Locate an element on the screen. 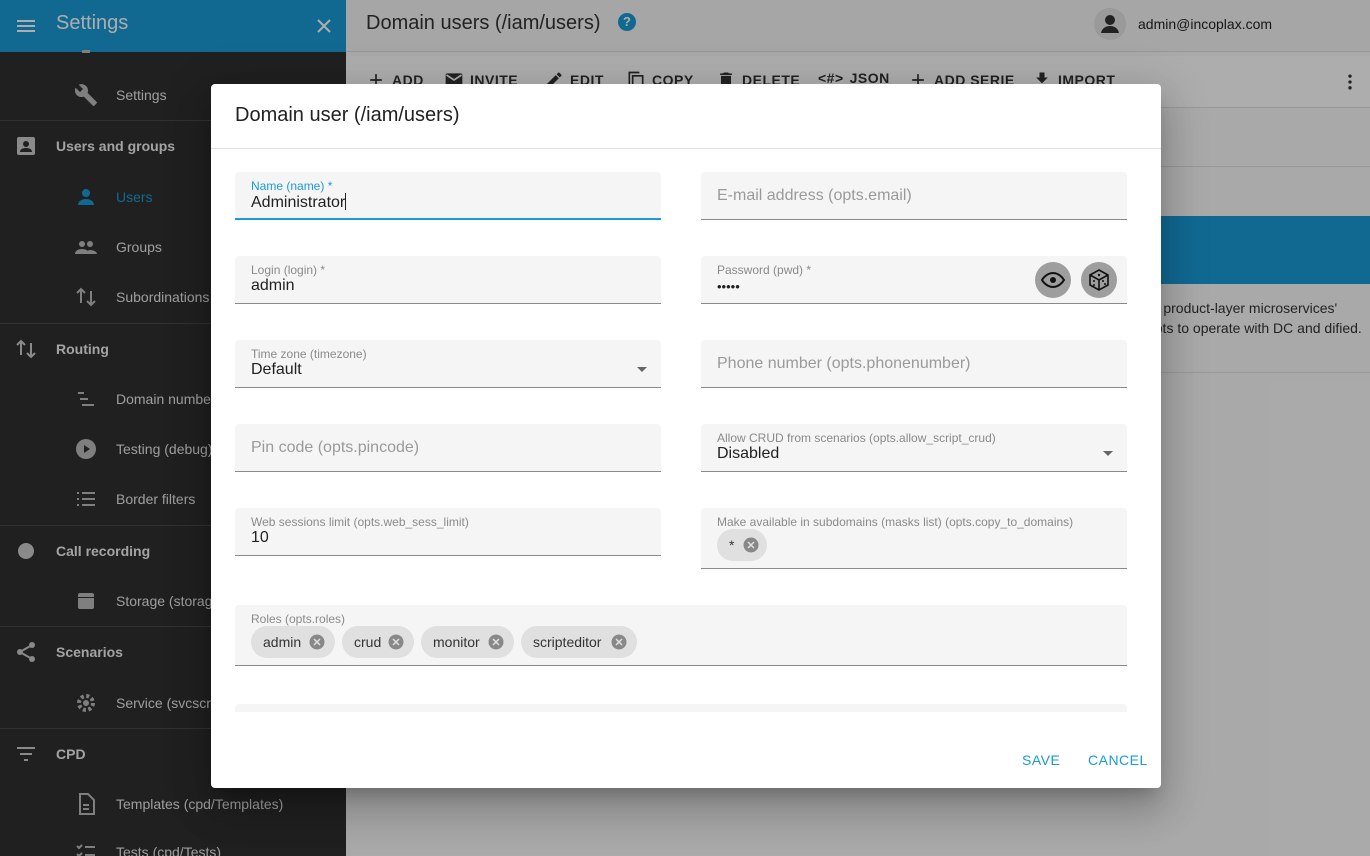  domain-chip: * is located at coordinates (742, 545).